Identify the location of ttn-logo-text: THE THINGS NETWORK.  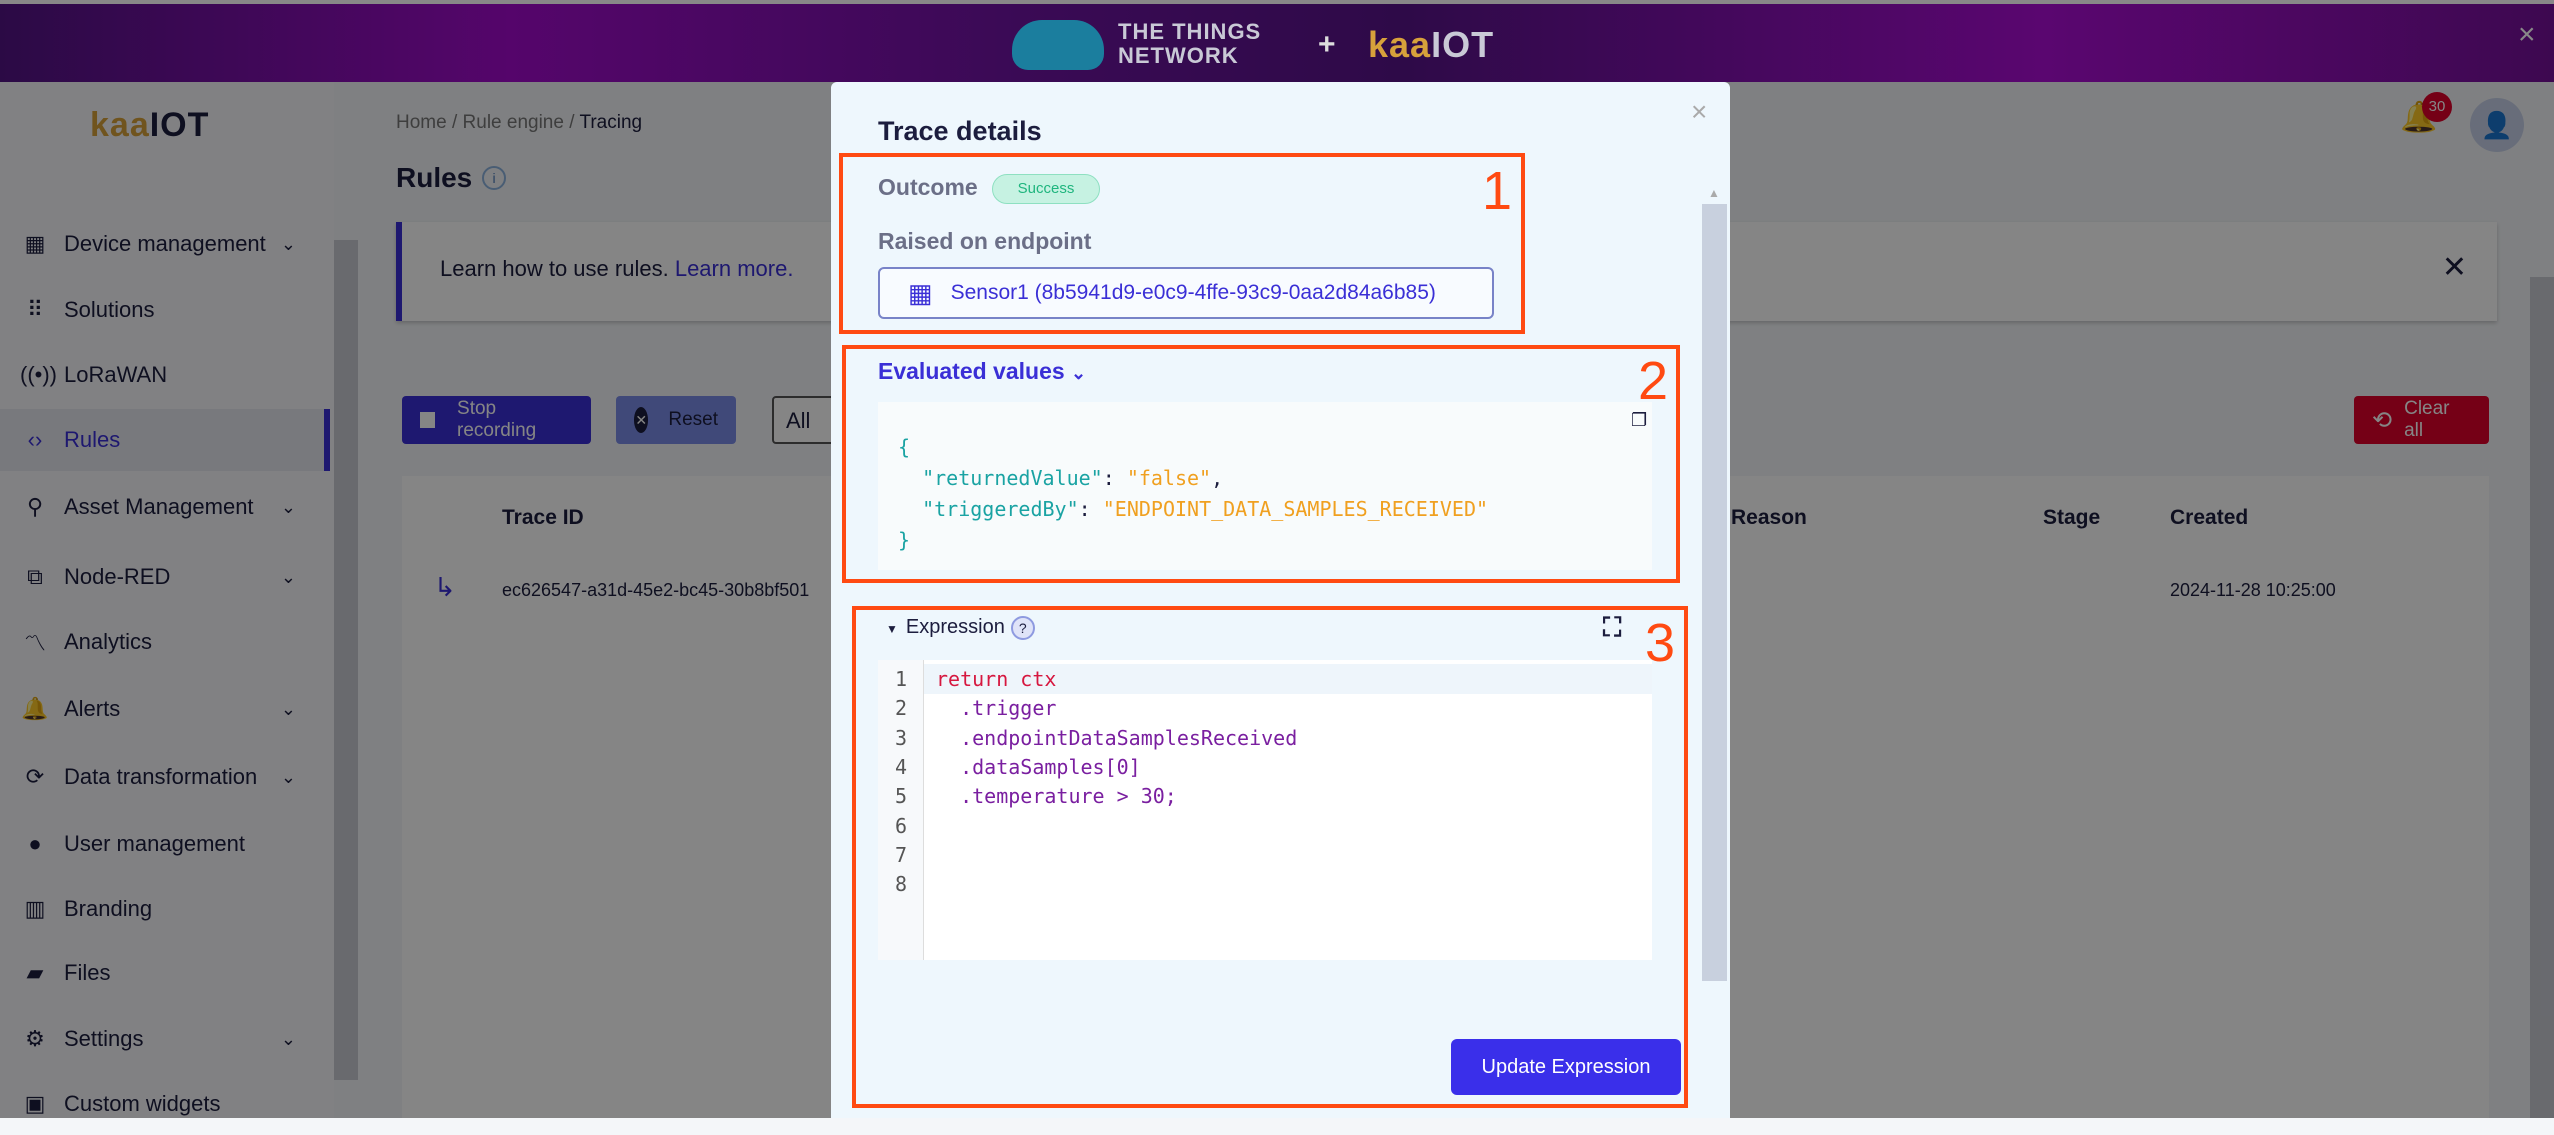
(1190, 43).